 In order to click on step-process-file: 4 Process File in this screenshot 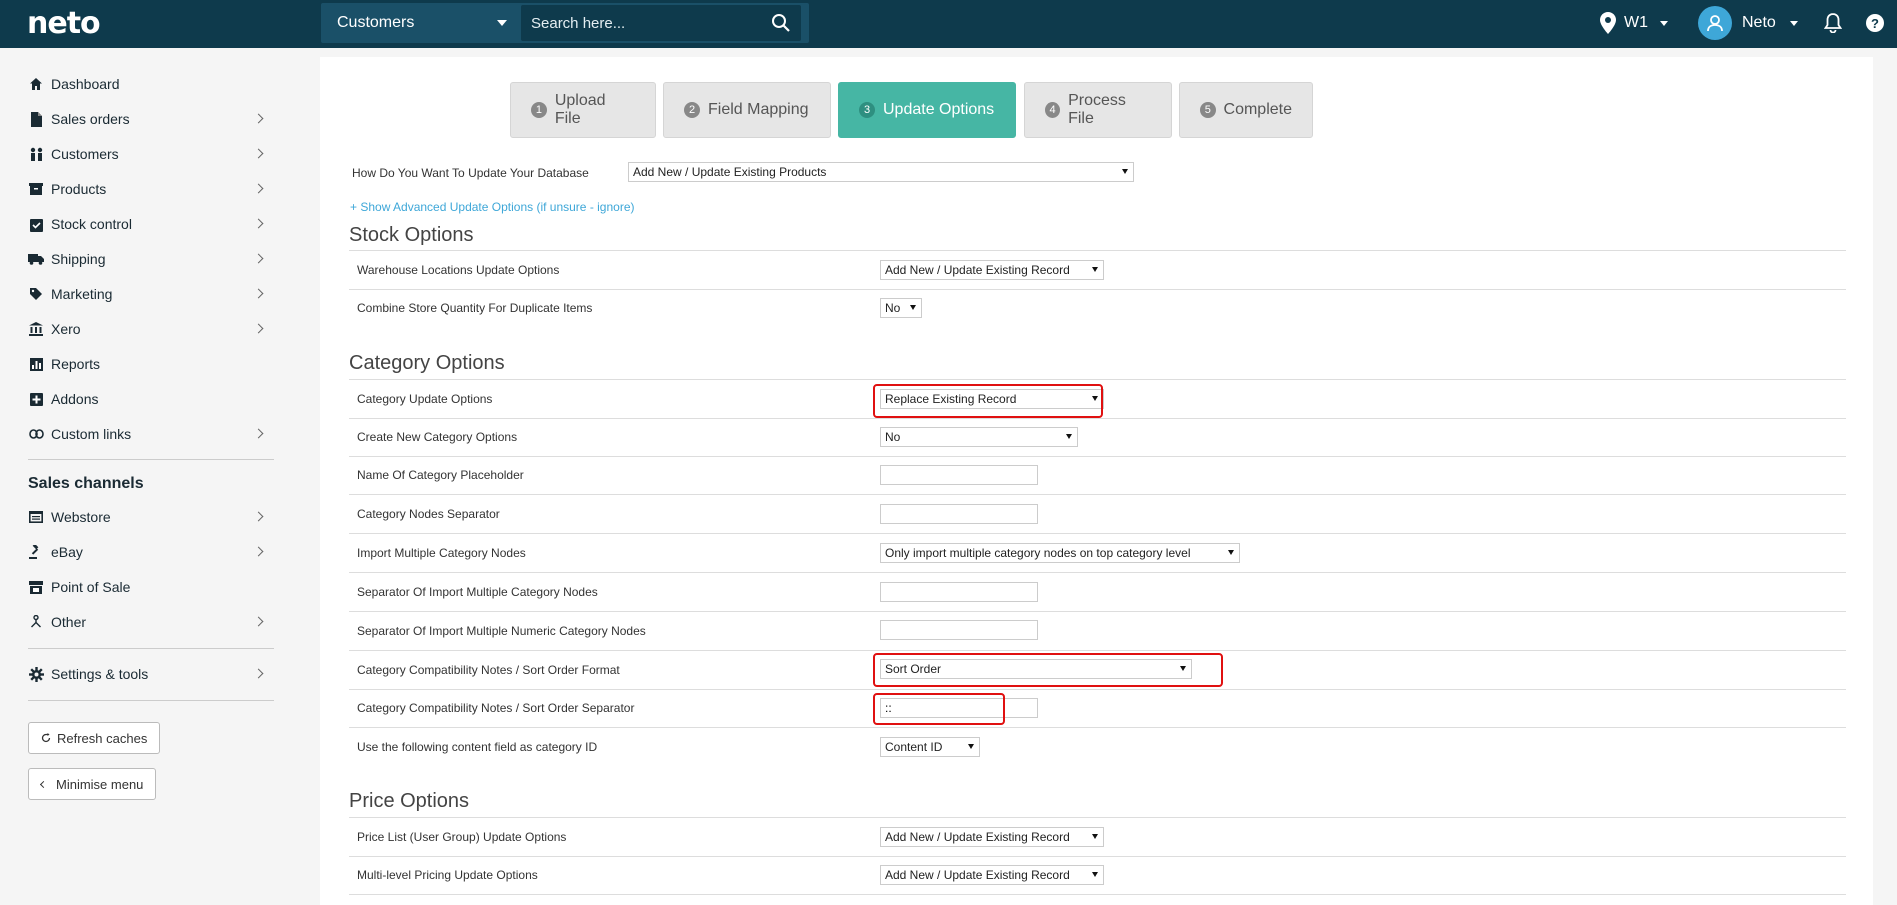, I will do `click(1098, 110)`.